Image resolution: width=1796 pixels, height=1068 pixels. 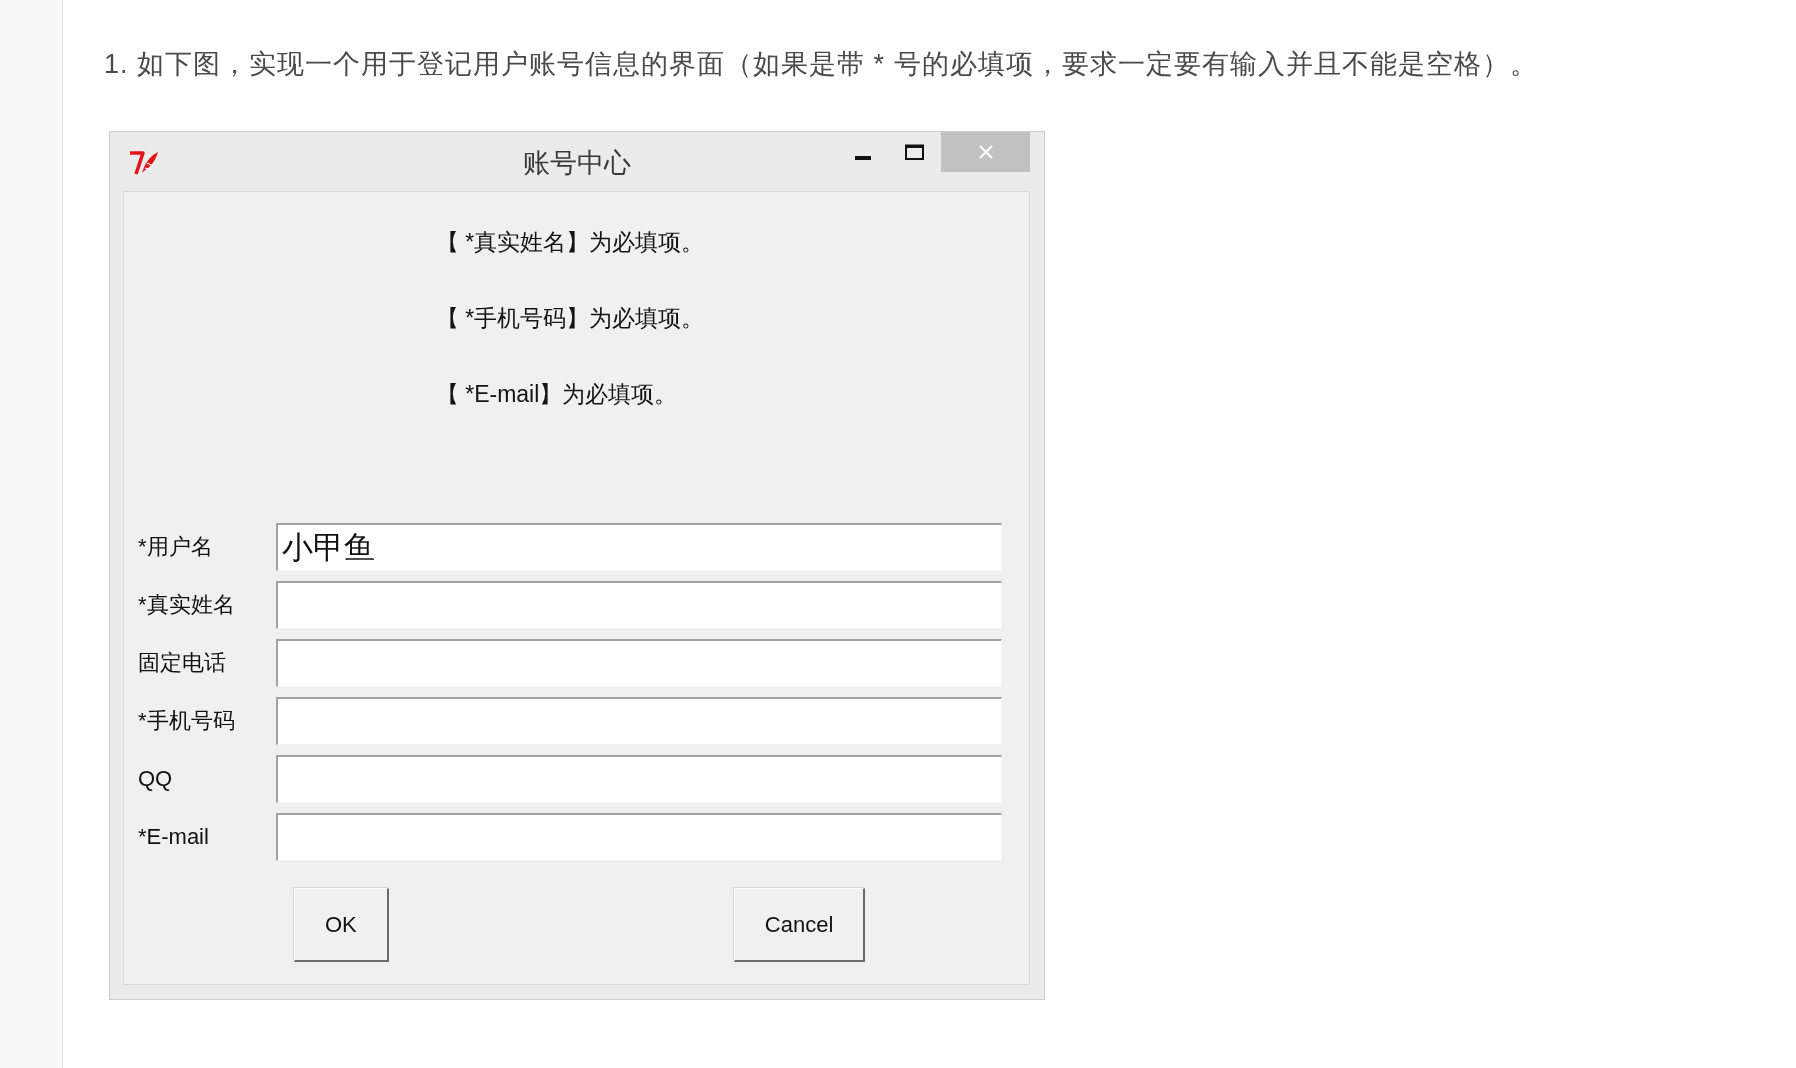 What do you see at coordinates (799, 925) in the screenshot?
I see `dialog-button: Cancel` at bounding box center [799, 925].